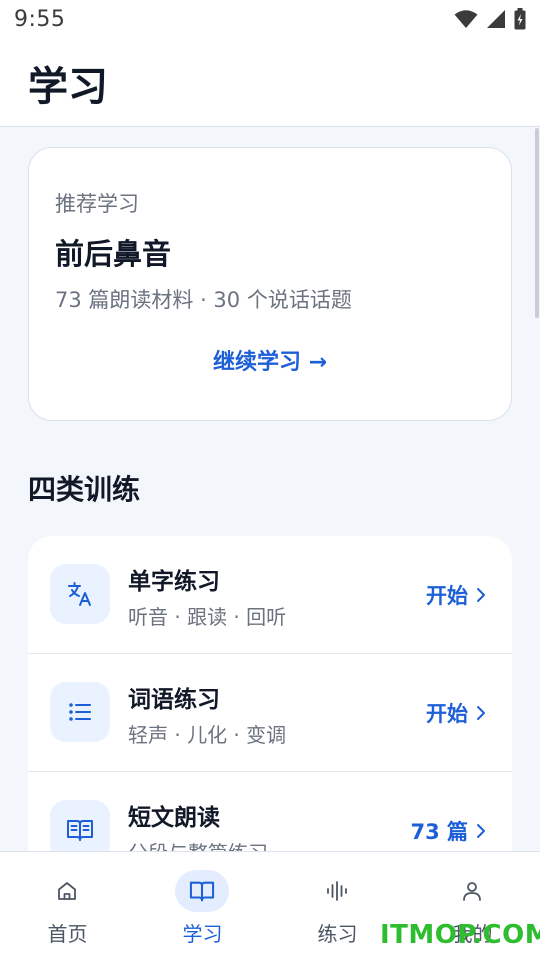 The image size is (540, 960). Describe the element at coordinates (537, 223) in the screenshot. I see `scrollbar` at that location.